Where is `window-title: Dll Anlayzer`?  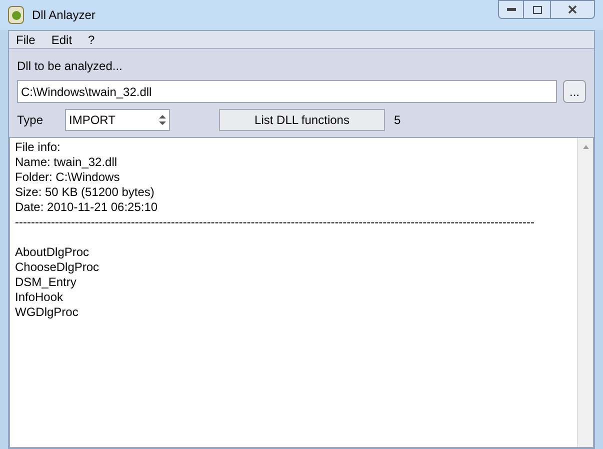
window-title: Dll Anlayzer is located at coordinates (64, 15).